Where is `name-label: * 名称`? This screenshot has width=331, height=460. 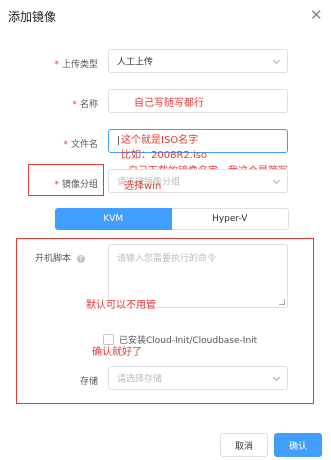 name-label: * 名称 is located at coordinates (85, 105).